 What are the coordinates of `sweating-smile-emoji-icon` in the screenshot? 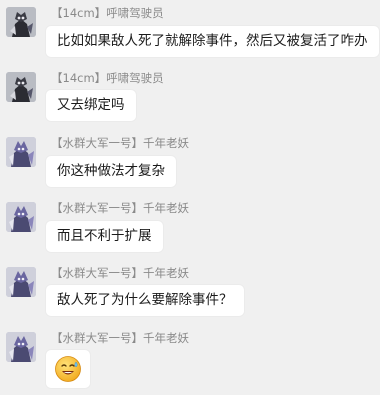 It's located at (68, 369).